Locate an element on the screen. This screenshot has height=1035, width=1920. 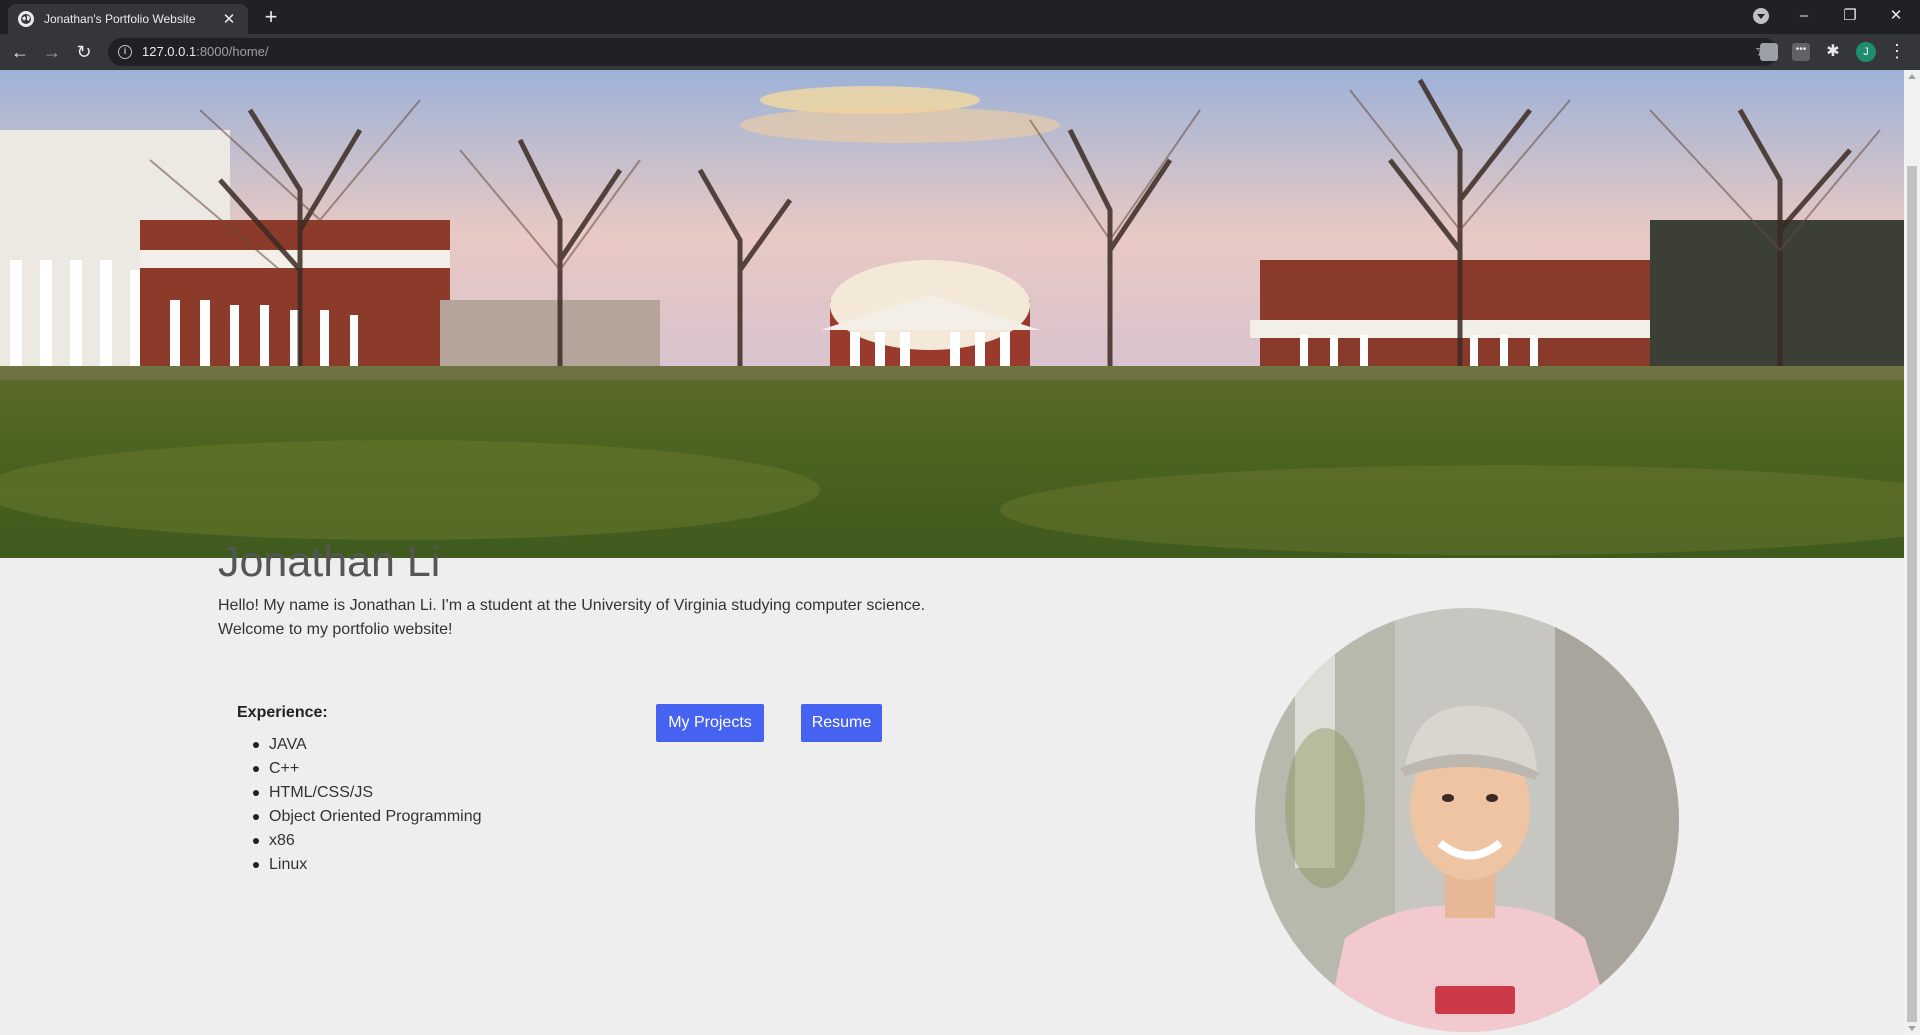
puzzle-icon: ✱ is located at coordinates (1833, 52).